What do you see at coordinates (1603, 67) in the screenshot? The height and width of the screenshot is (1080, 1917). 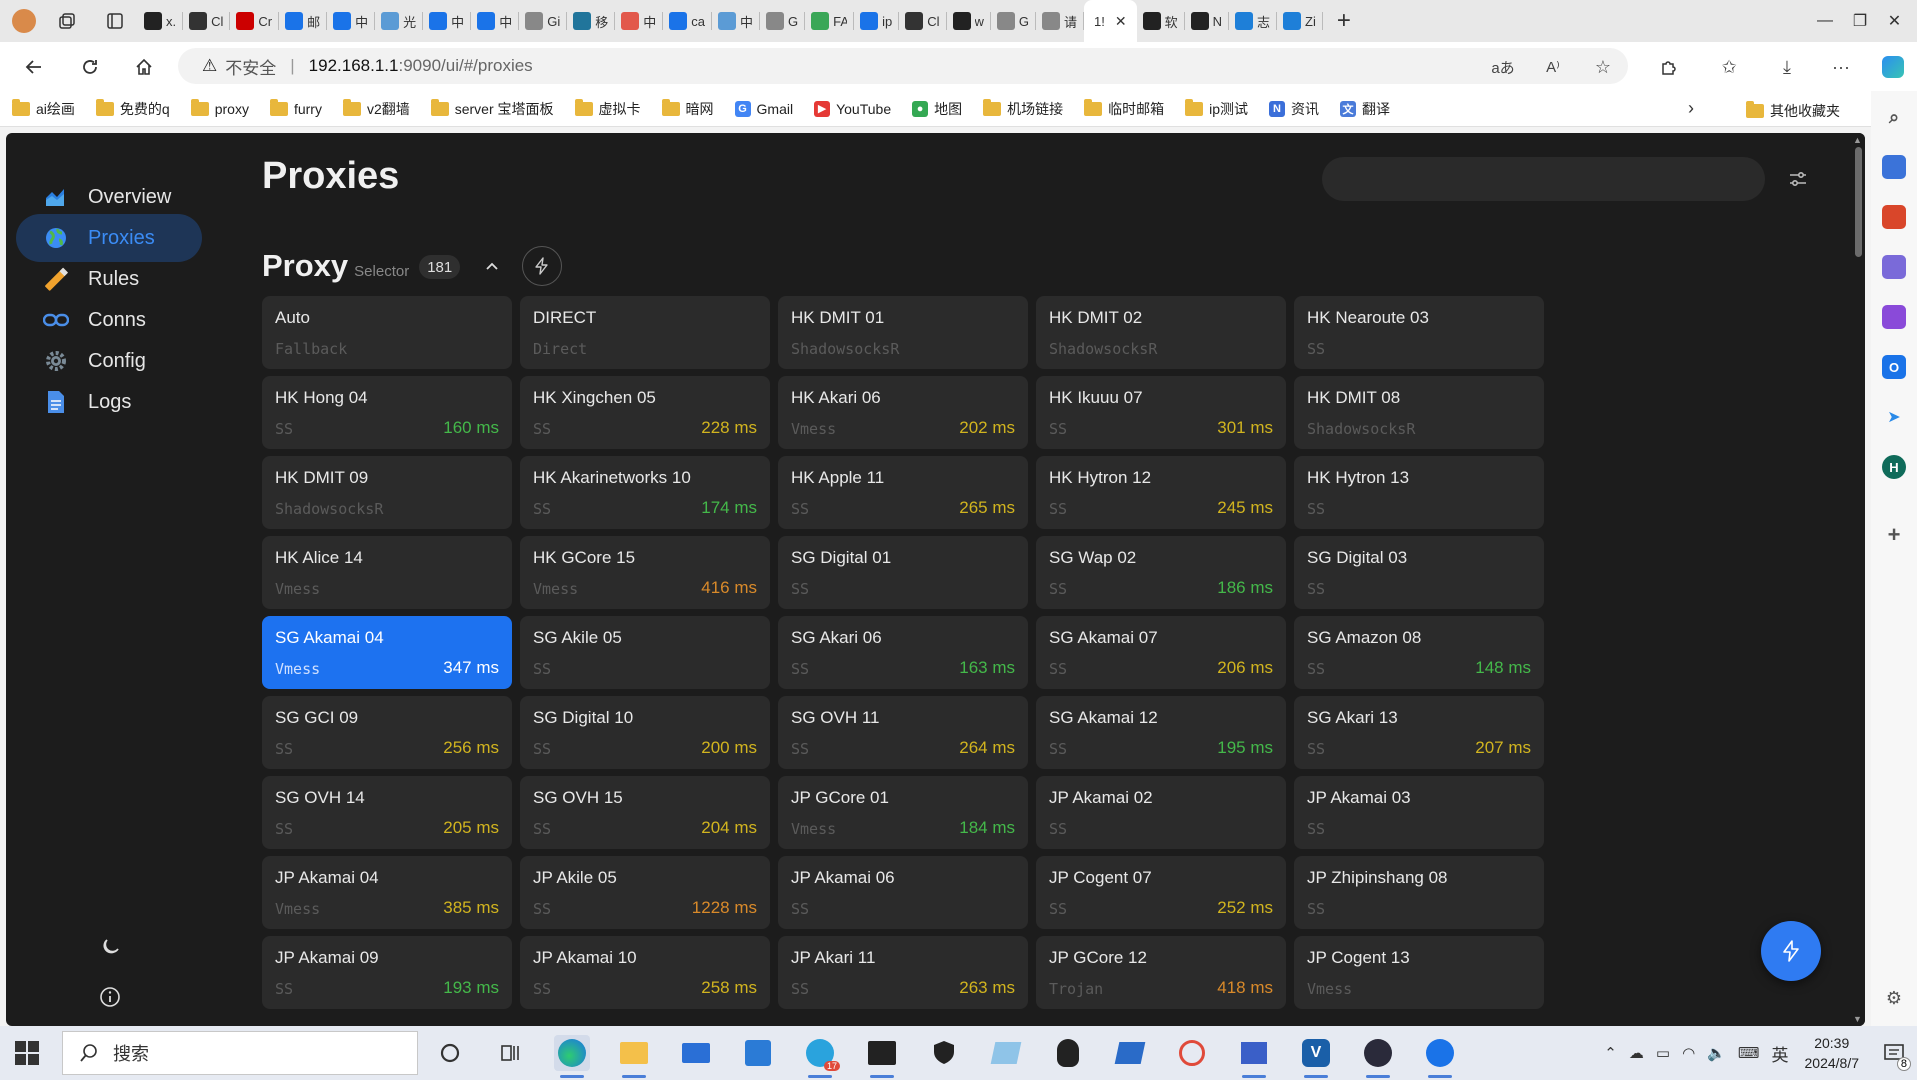 I see `favorite-star-button: ☆` at bounding box center [1603, 67].